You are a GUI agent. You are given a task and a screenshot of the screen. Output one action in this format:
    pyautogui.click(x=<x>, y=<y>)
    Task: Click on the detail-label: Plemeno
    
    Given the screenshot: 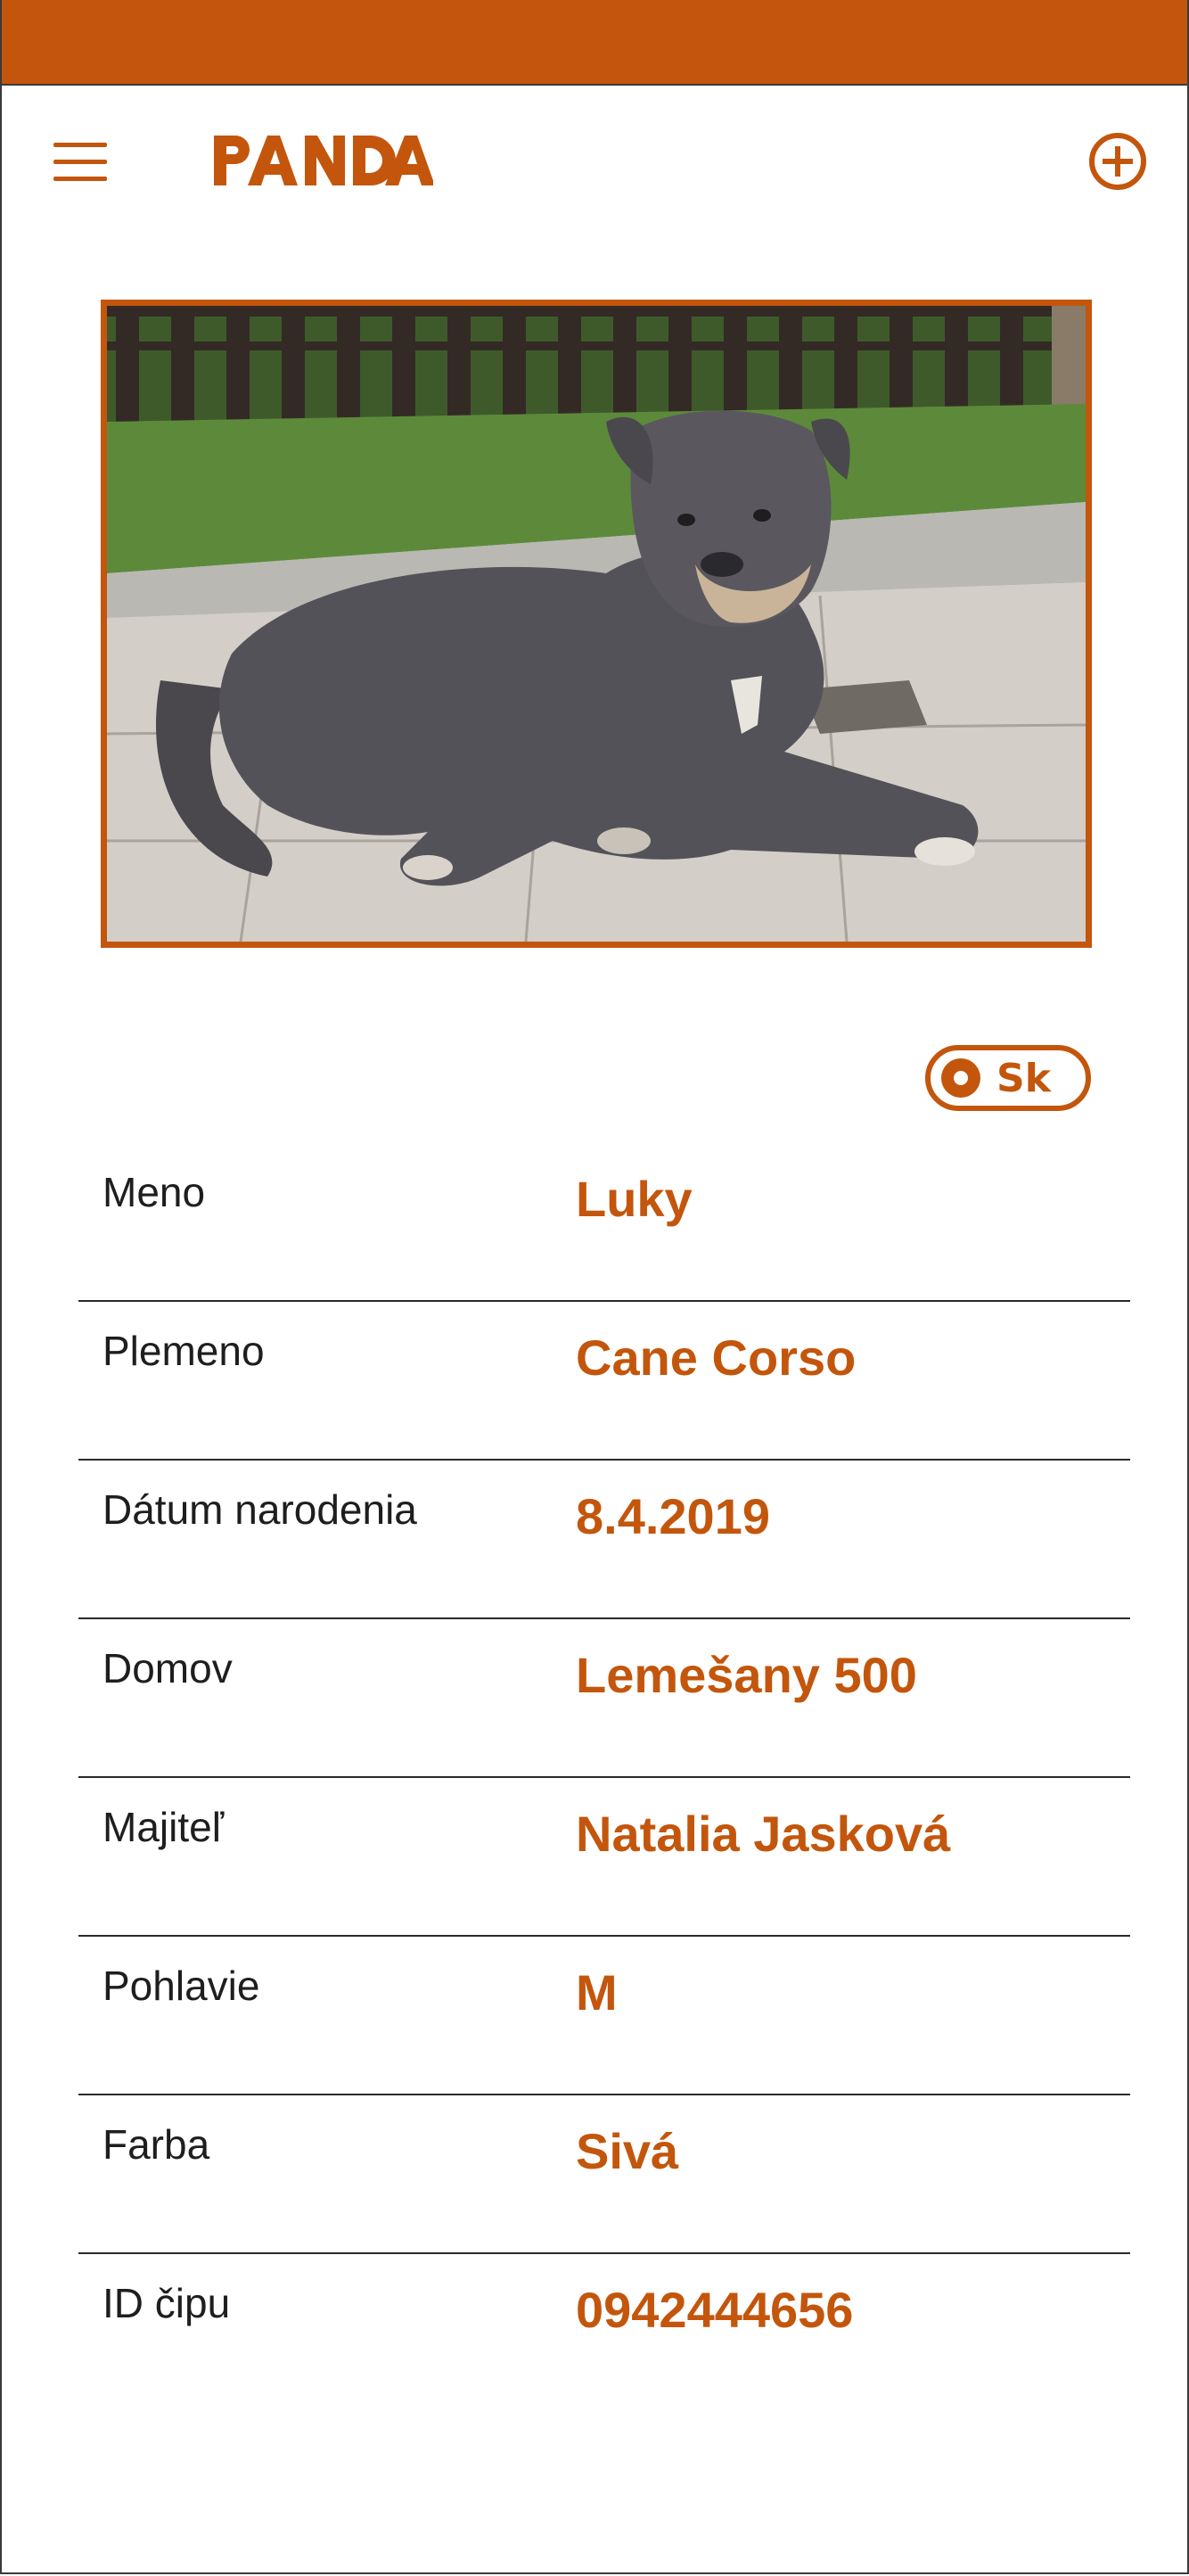 What is the action you would take?
    pyautogui.click(x=184, y=1351)
    